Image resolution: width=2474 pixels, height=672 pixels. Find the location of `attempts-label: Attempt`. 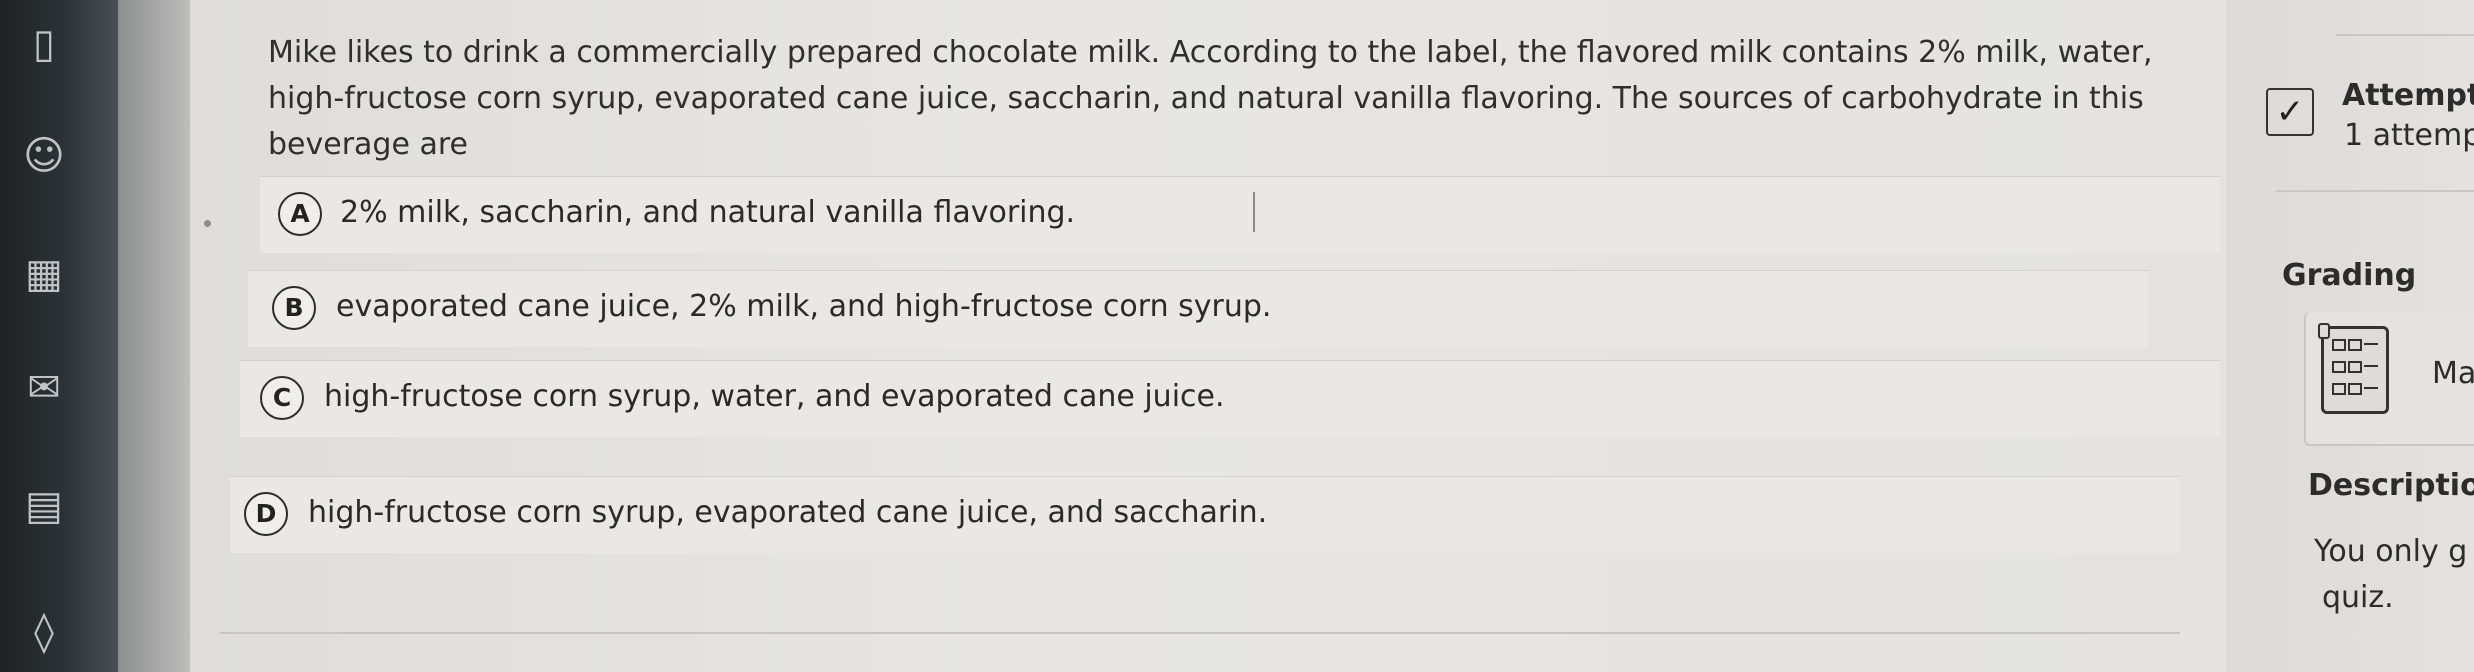

attempts-label: Attempt is located at coordinates (2408, 95).